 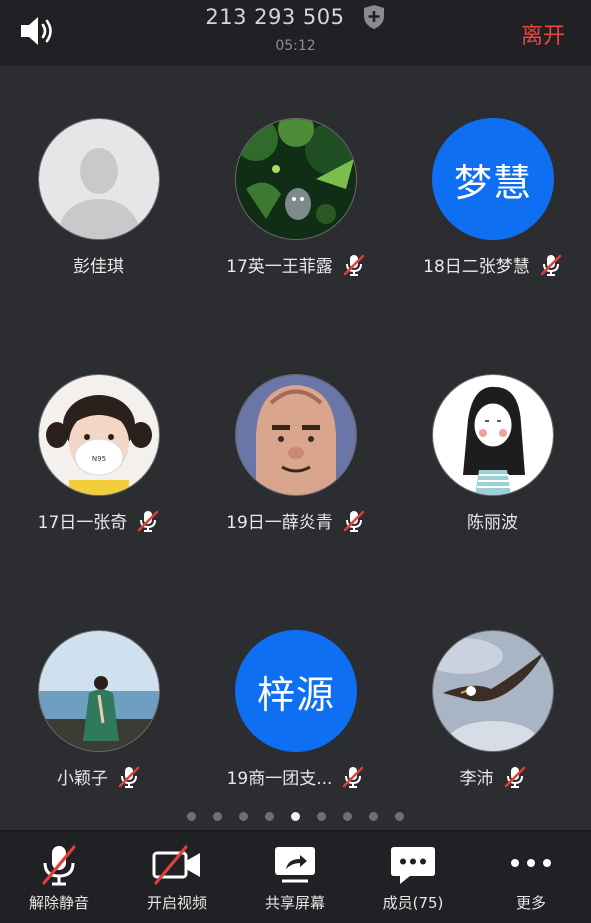 I want to click on share-screen-icon, so click(x=295, y=865).